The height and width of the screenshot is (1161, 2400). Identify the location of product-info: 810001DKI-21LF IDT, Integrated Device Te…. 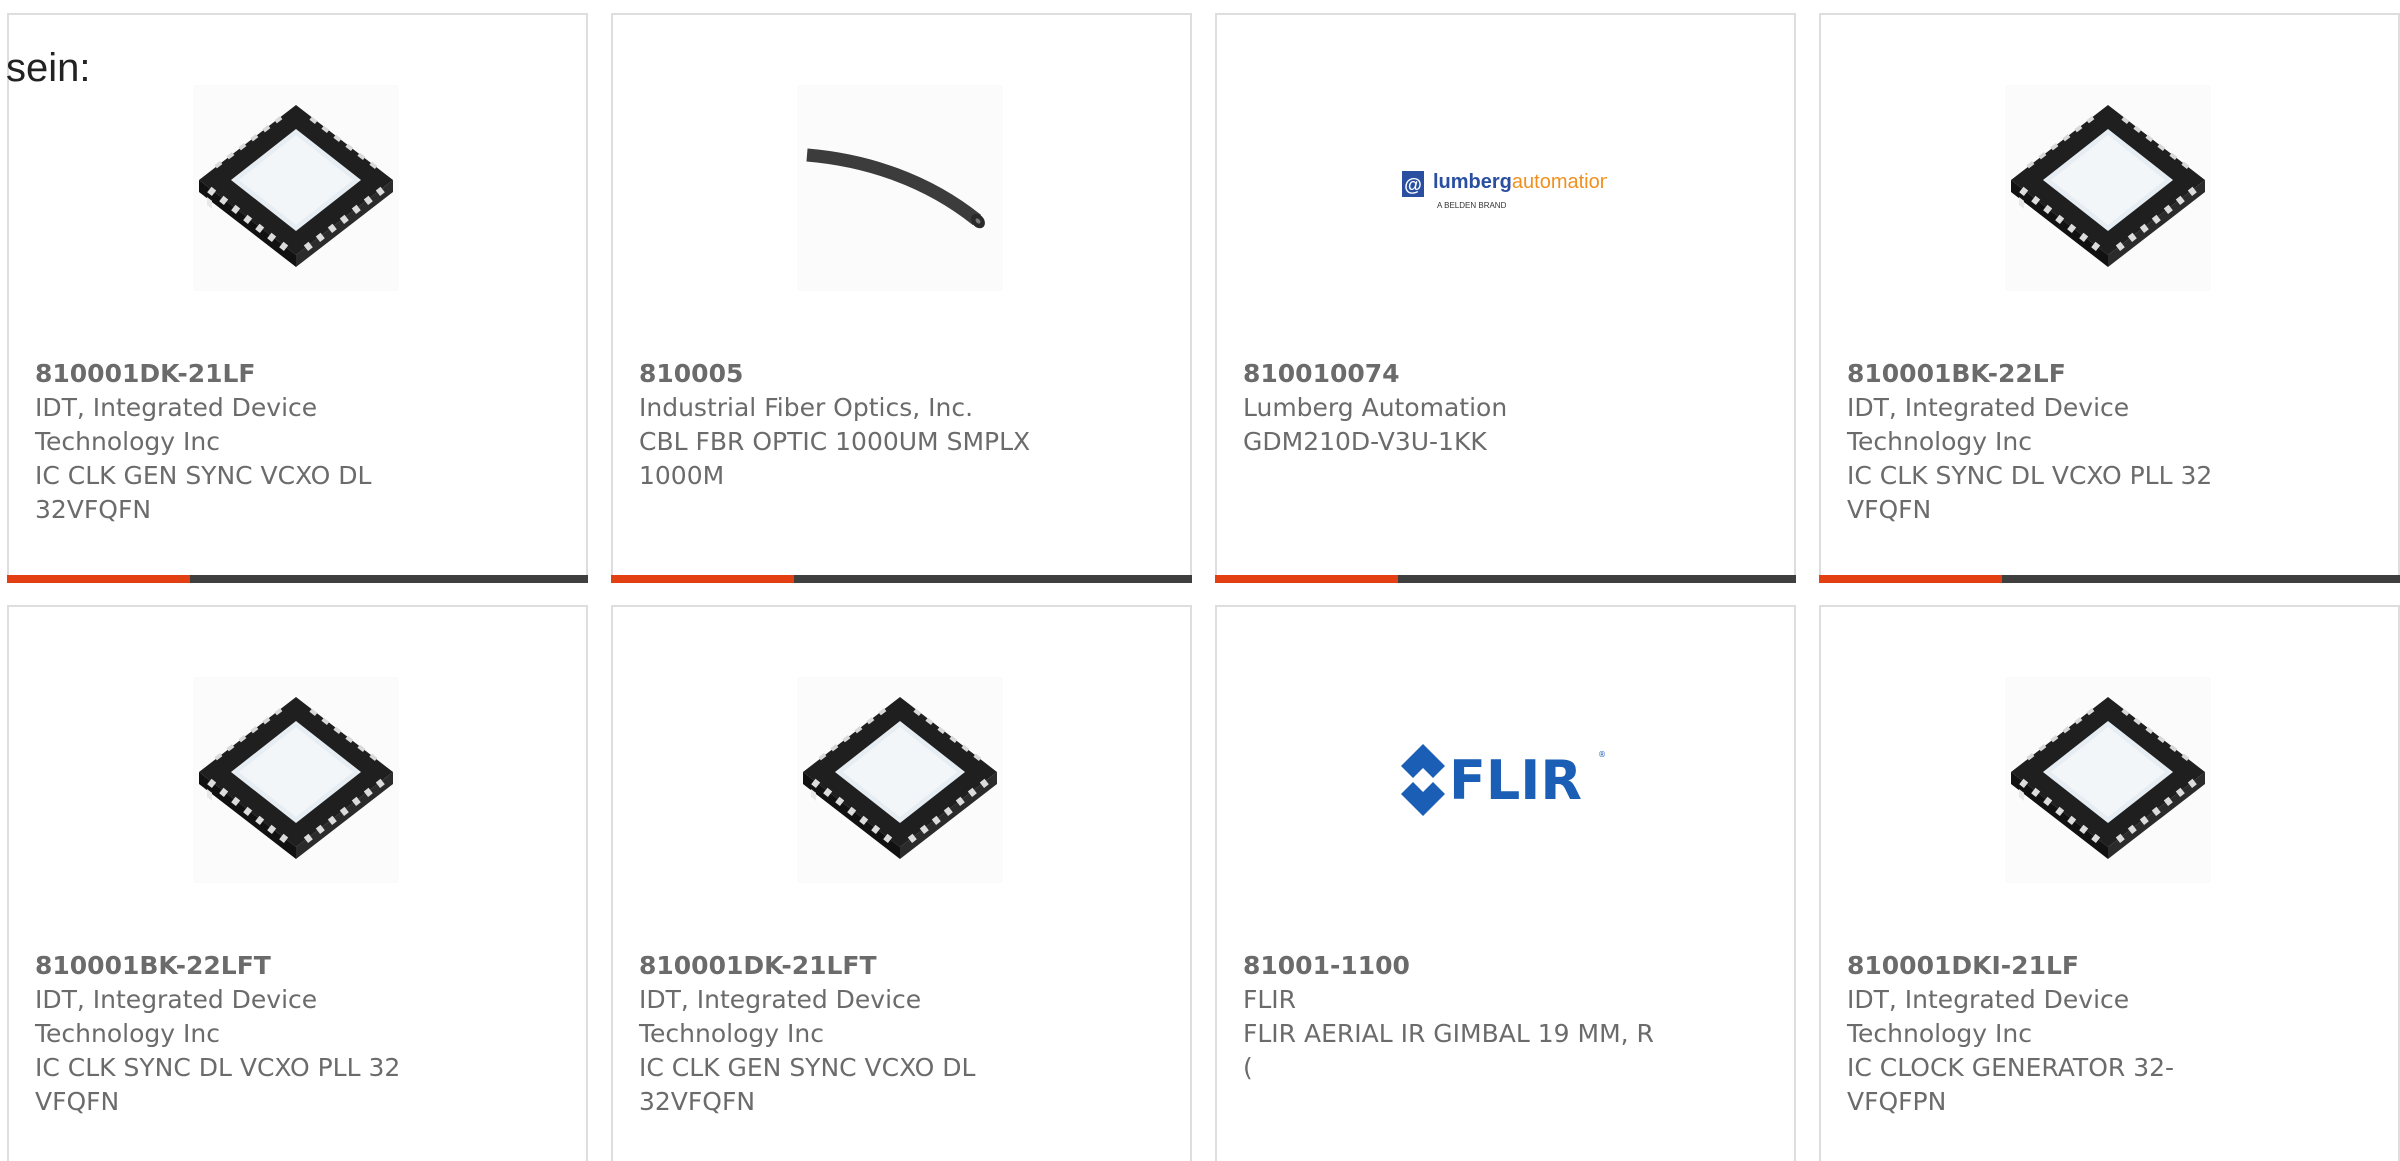
(2057, 1034).